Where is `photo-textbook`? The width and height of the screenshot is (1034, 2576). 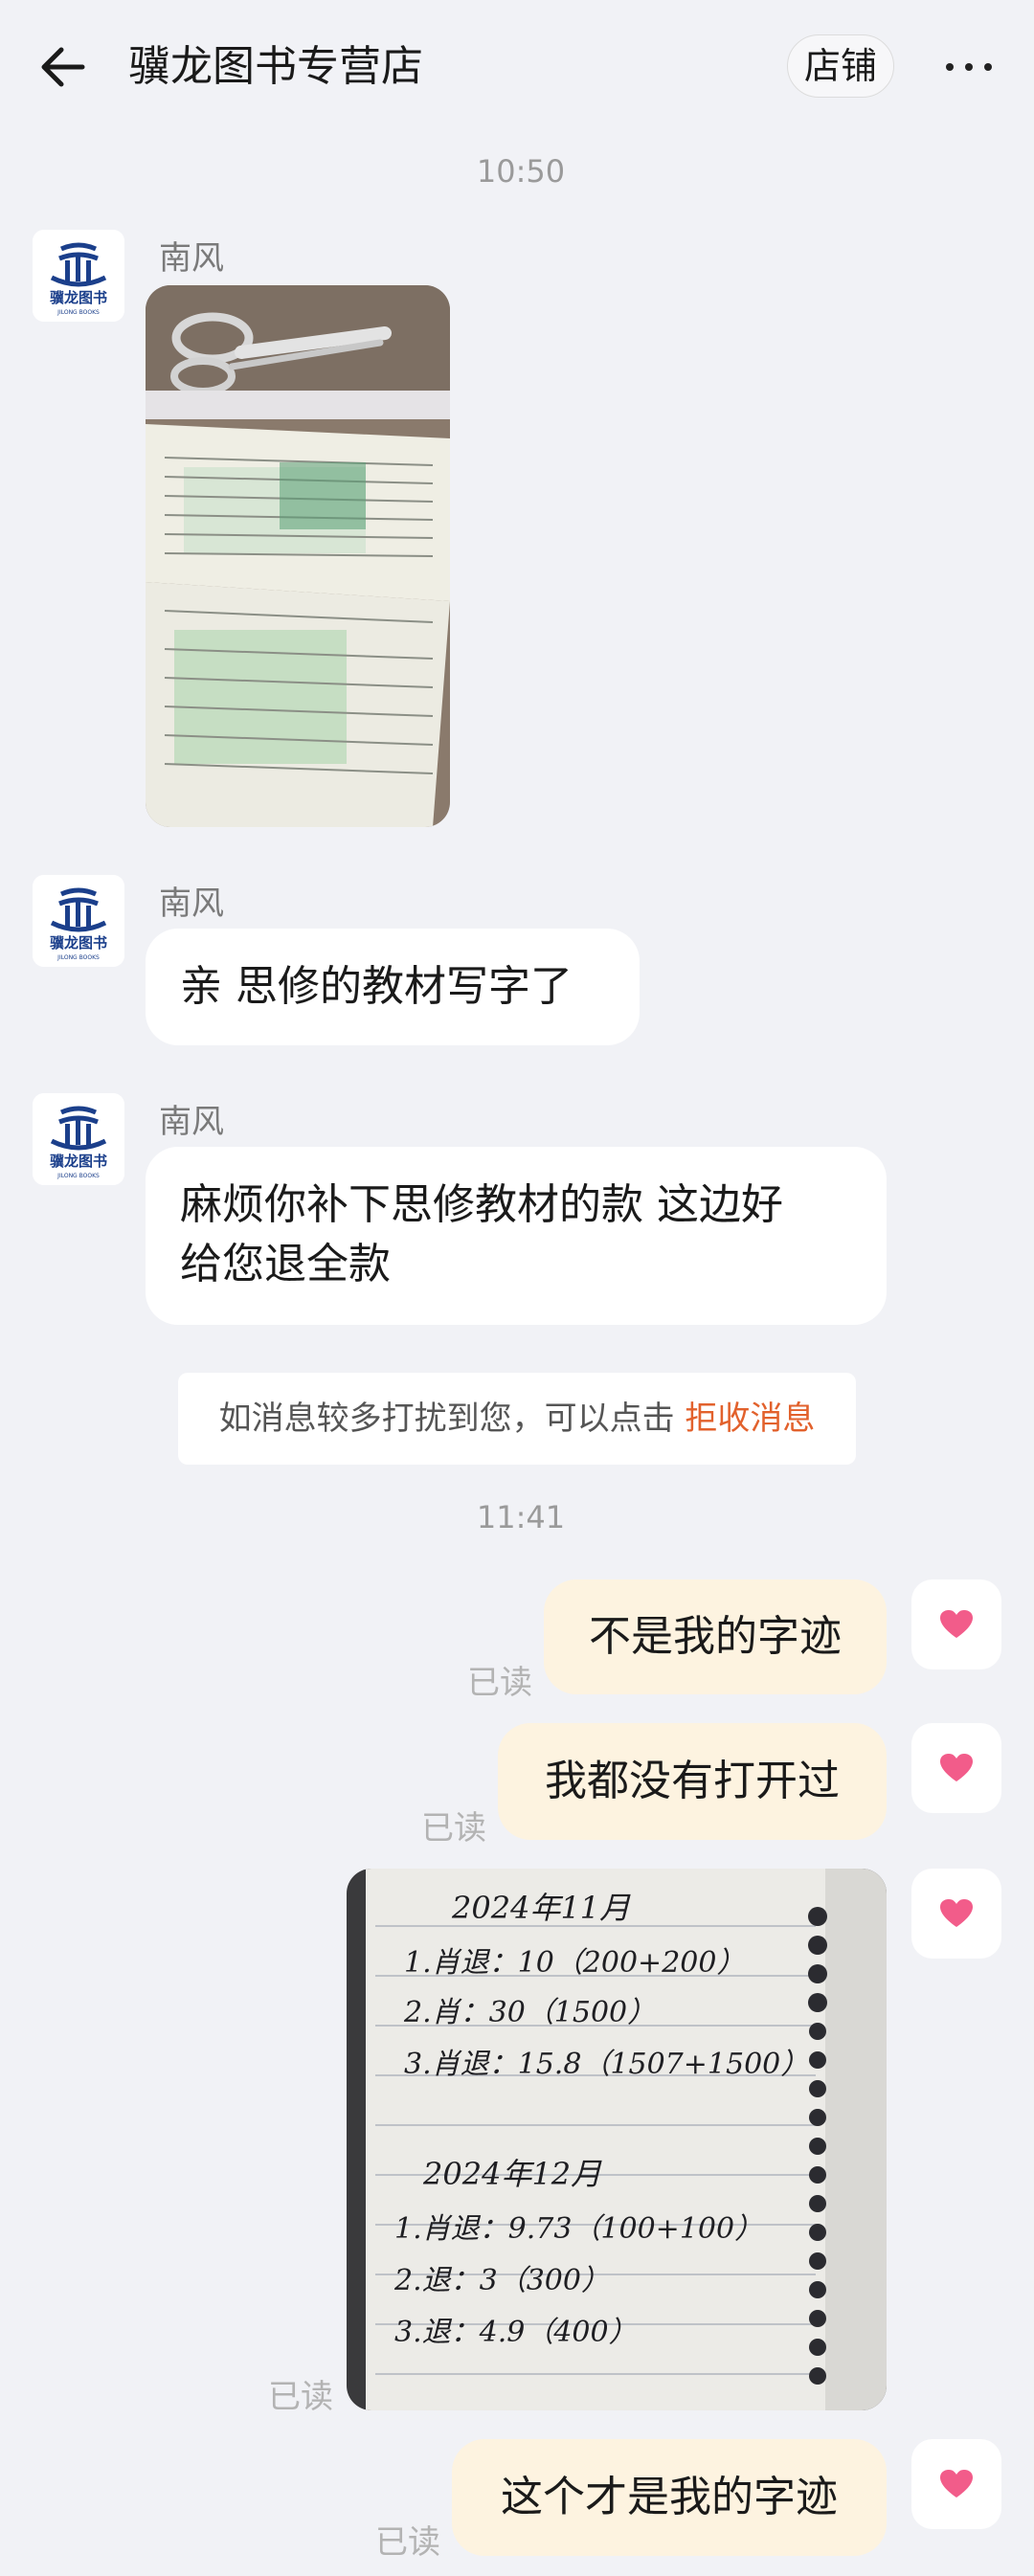
photo-textbook is located at coordinates (298, 556).